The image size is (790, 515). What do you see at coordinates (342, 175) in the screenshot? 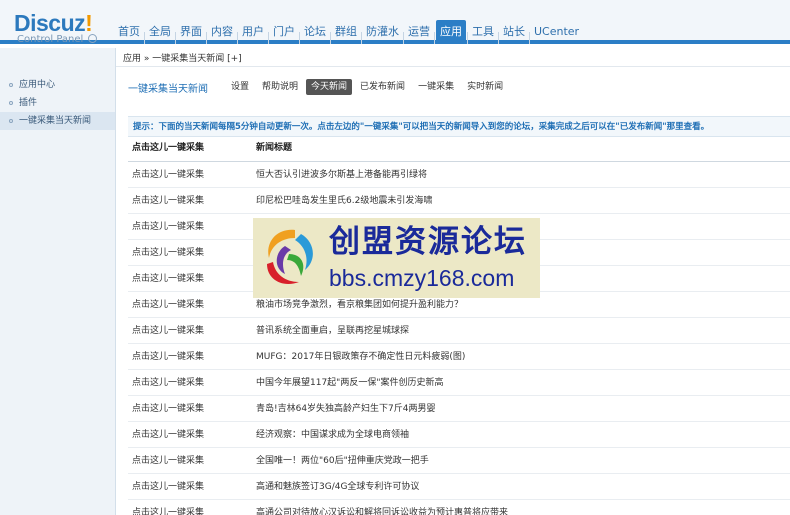
I see `news-title: 恒大否认引进波多尔斯基上港备能再引绿将` at bounding box center [342, 175].